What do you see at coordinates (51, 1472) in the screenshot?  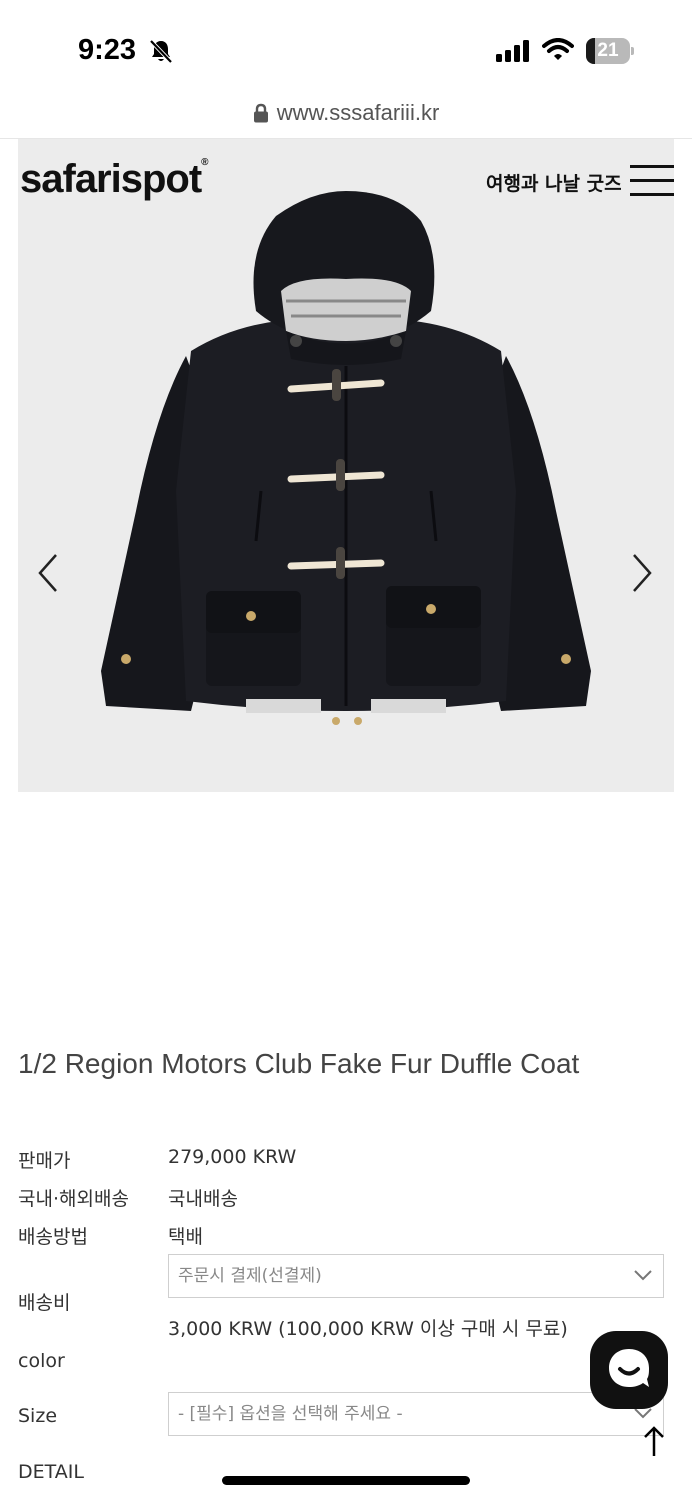 I see `detail-label: DETAIL` at bounding box center [51, 1472].